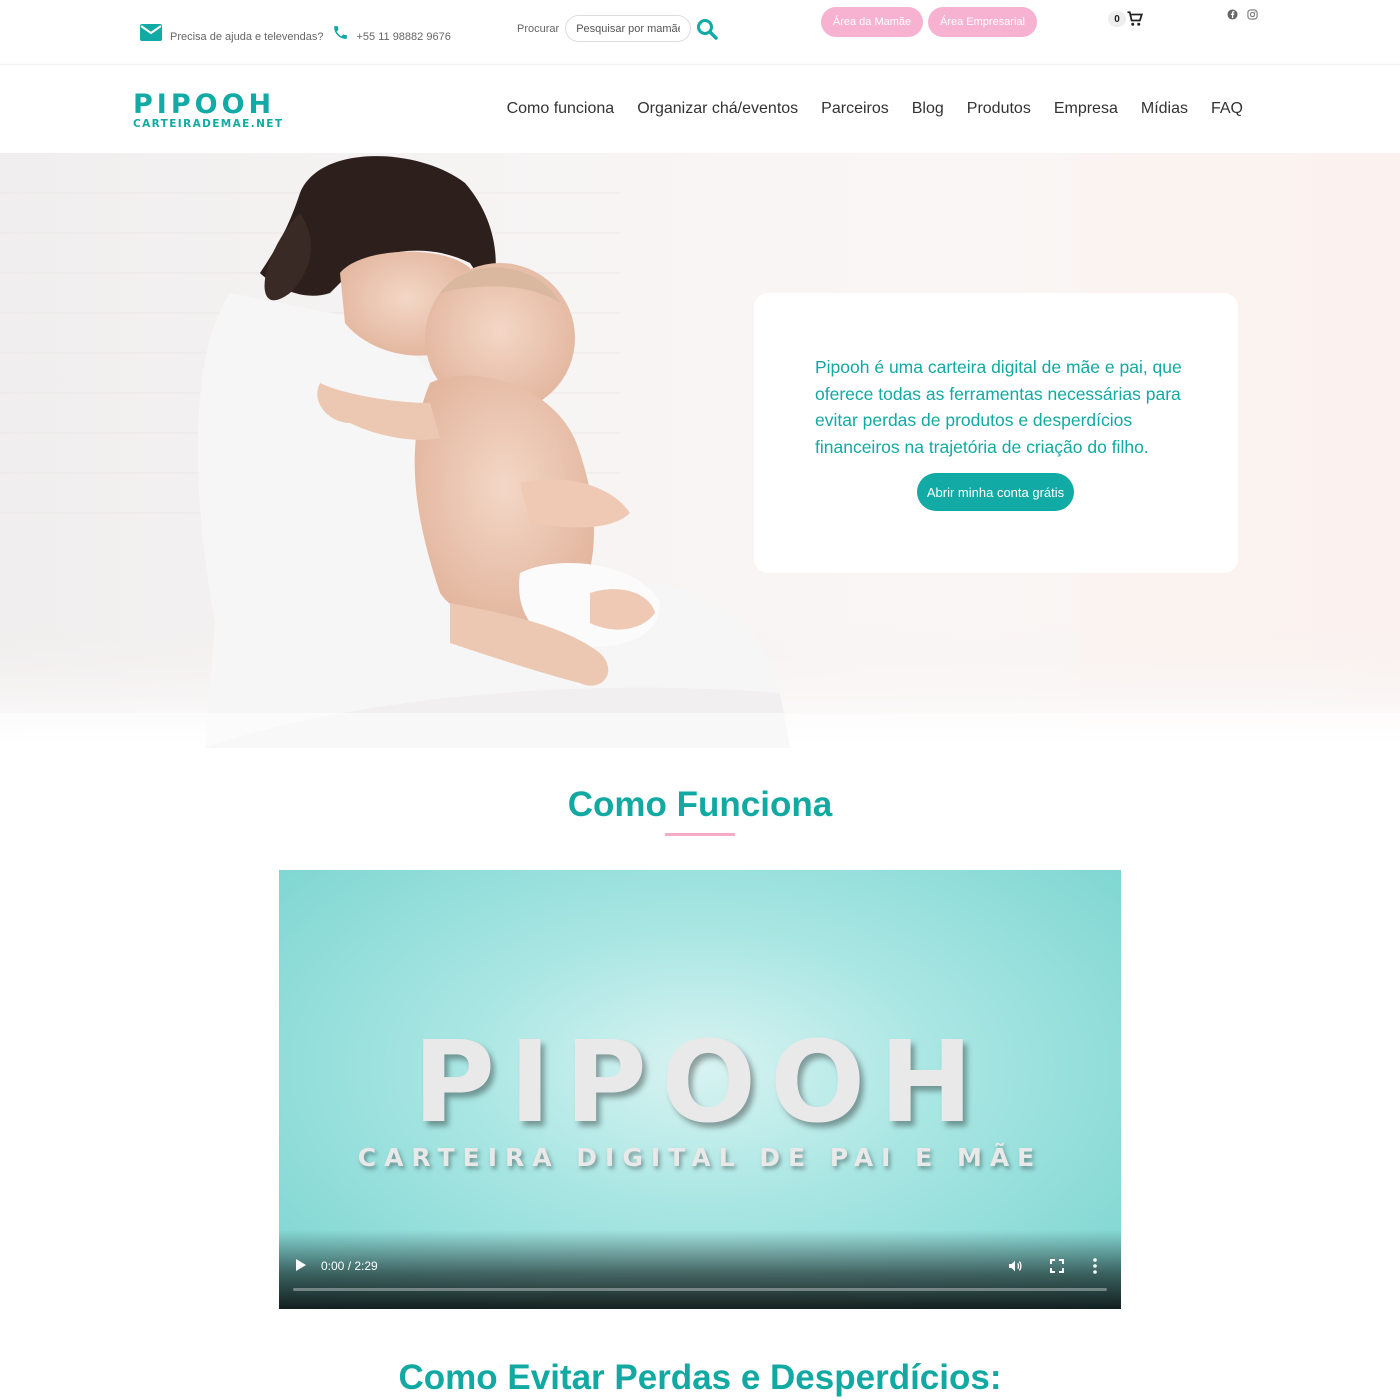  I want to click on cart-button: 0, so click(1126, 19).